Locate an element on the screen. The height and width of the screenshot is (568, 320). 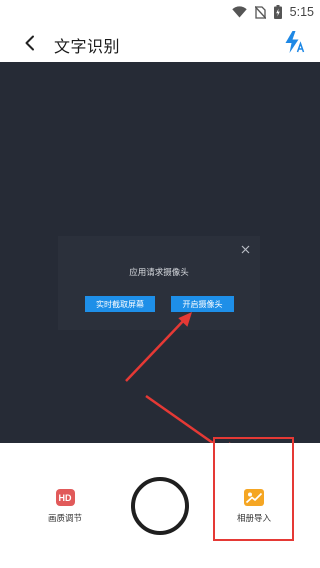
open-camera-button: 开启摄像头 is located at coordinates (202, 304).